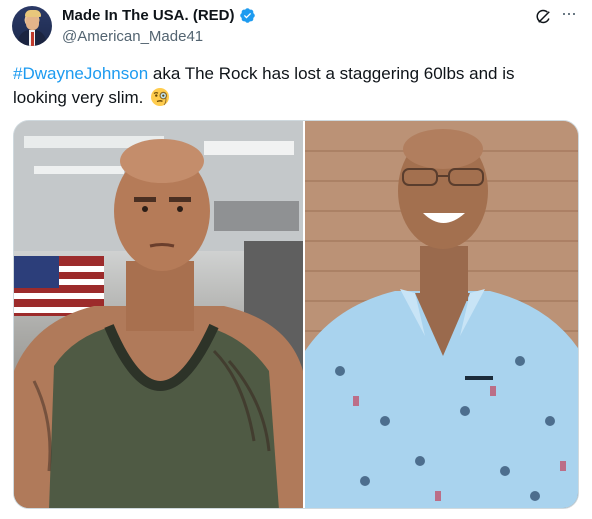 Image resolution: width=592 pixels, height=519 pixels. What do you see at coordinates (132, 36) in the screenshot?
I see `author-handle: @American_Made41` at bounding box center [132, 36].